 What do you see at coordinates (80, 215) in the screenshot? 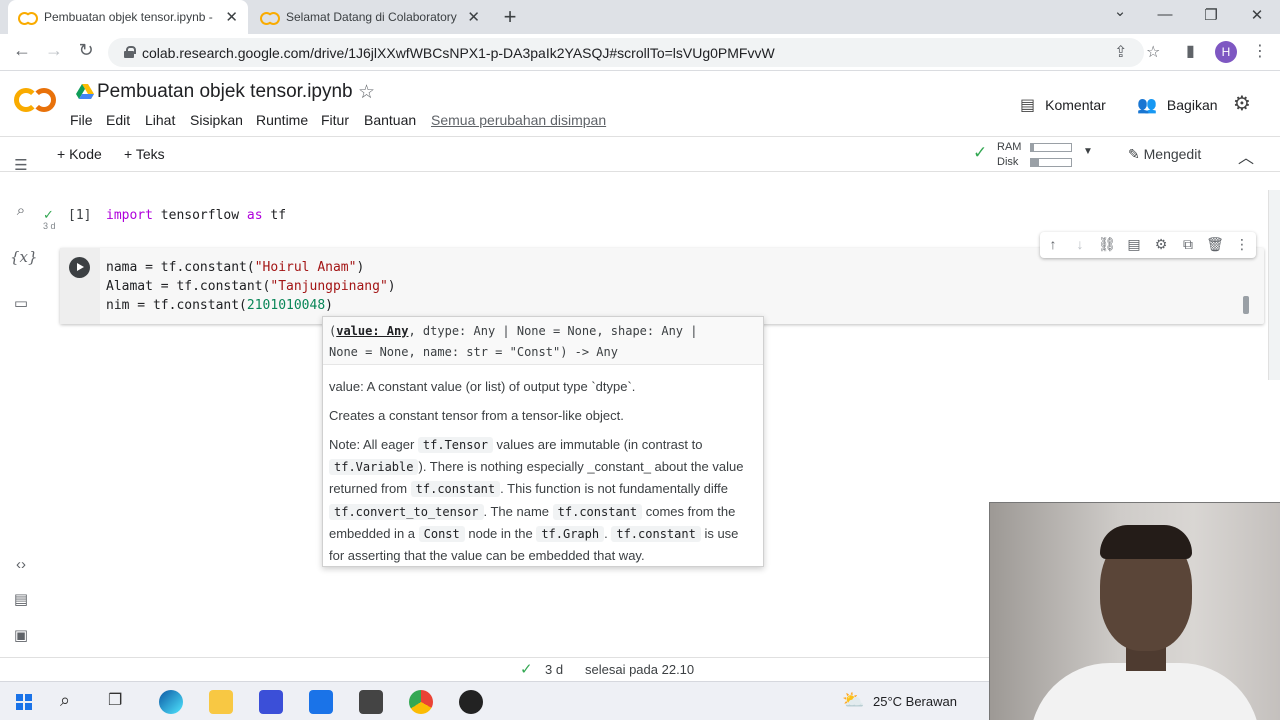
I see `execution-count: [1]` at bounding box center [80, 215].